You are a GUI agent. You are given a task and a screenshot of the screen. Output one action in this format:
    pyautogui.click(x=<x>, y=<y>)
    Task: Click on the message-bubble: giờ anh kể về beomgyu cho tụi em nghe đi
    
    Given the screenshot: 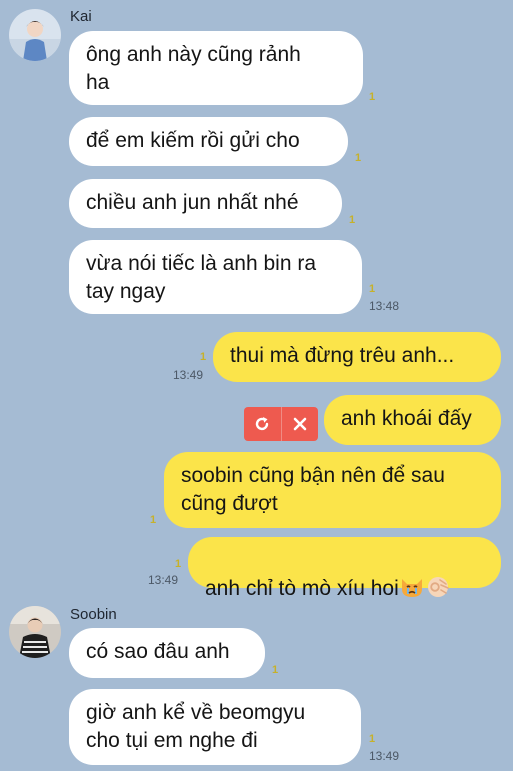 What is the action you would take?
    pyautogui.click(x=215, y=727)
    